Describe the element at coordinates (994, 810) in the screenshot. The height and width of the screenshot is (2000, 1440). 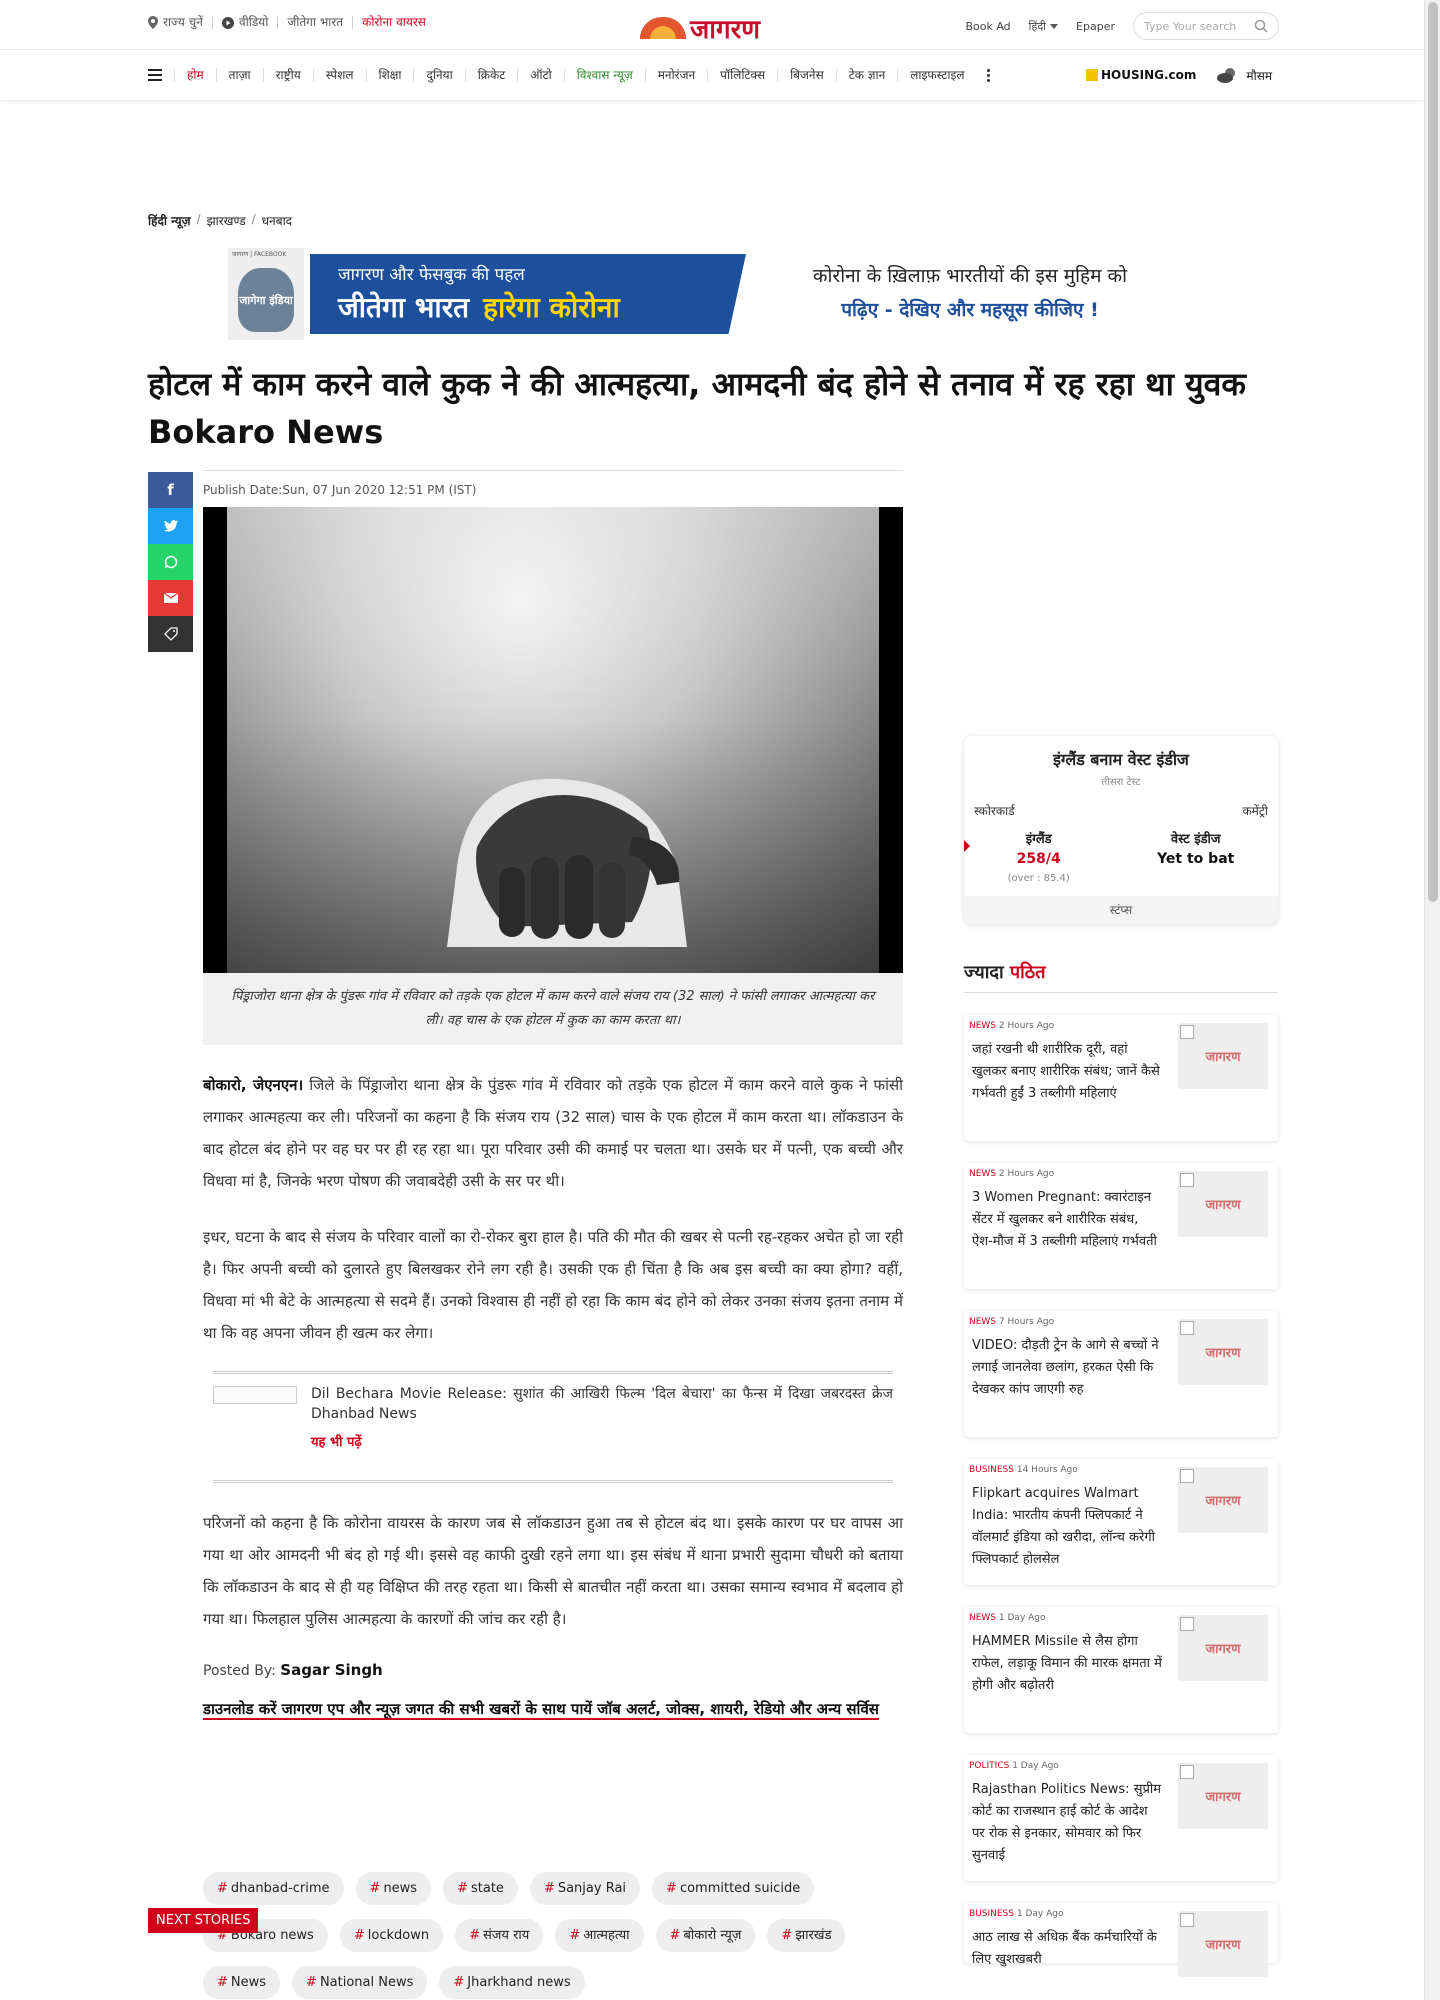
I see `scorecard-link: स्कोरकार्ड` at that location.